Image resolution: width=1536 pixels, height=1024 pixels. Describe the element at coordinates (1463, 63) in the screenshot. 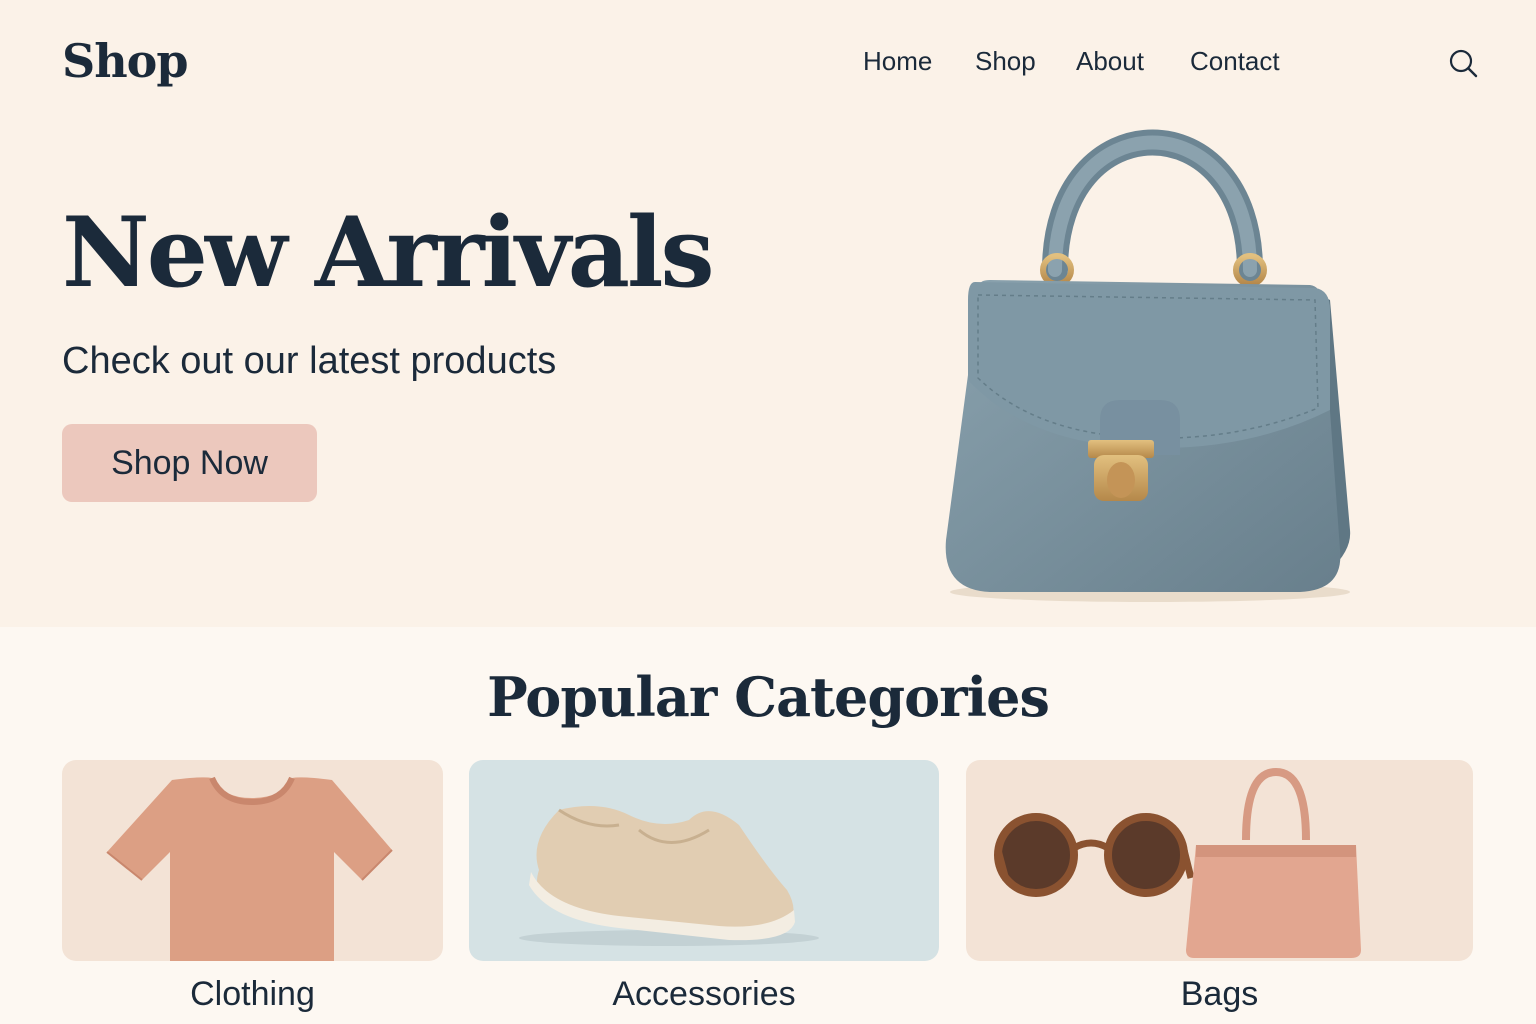

I see `search-icon` at that location.